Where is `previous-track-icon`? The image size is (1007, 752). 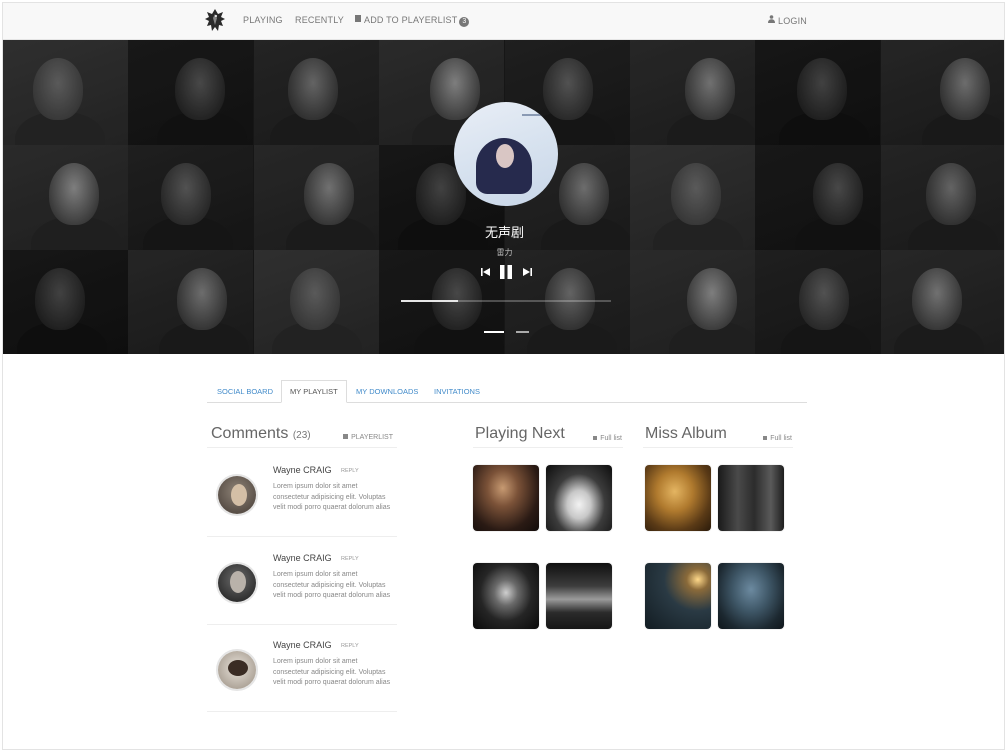 previous-track-icon is located at coordinates (485, 272).